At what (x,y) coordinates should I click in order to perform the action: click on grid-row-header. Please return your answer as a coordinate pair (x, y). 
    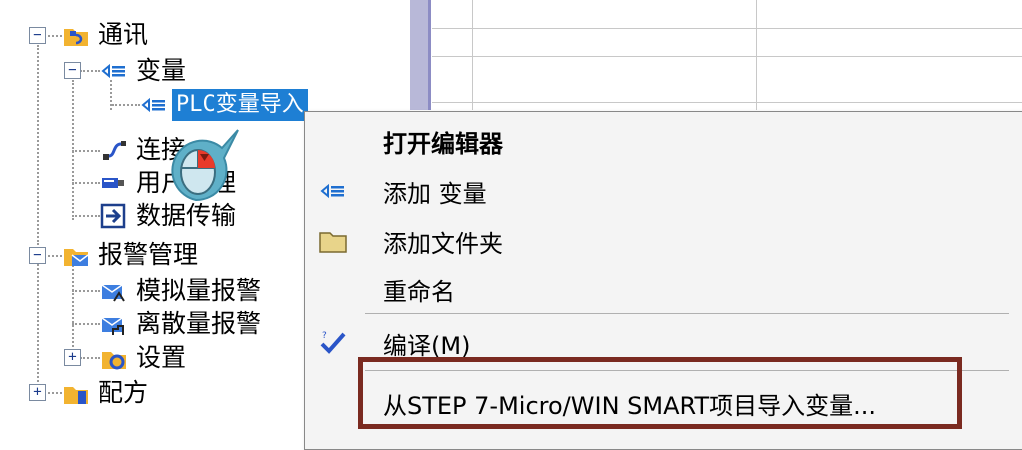
    Looking at the image, I should click on (420, 55).